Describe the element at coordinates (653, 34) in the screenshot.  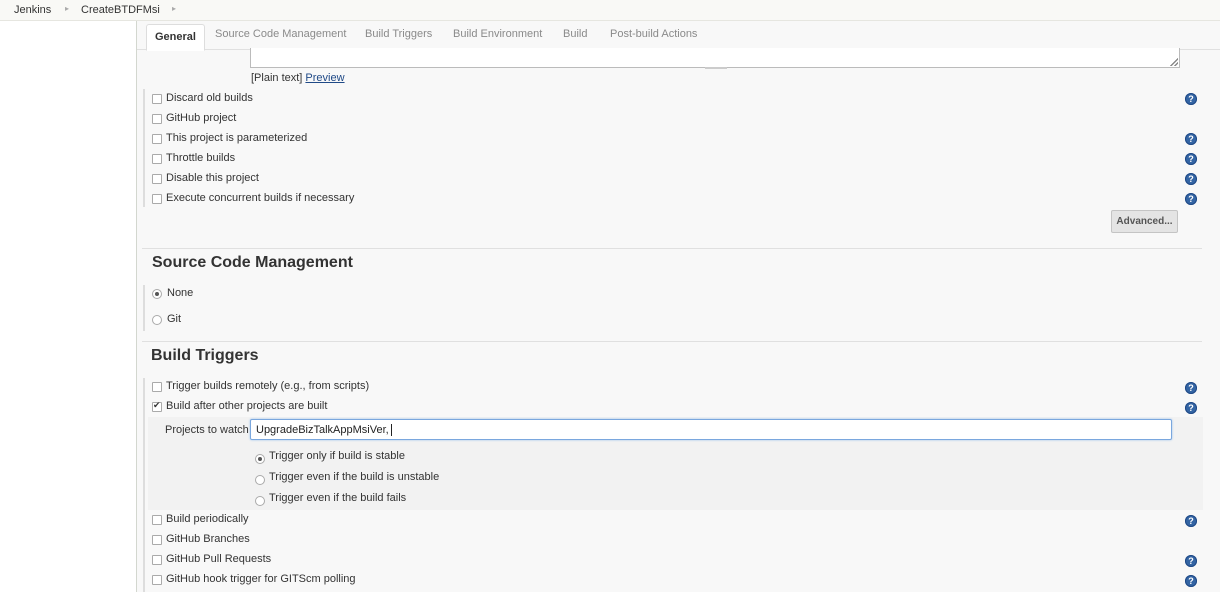
I see `tab-post-build-actions: Post-build Actions` at that location.